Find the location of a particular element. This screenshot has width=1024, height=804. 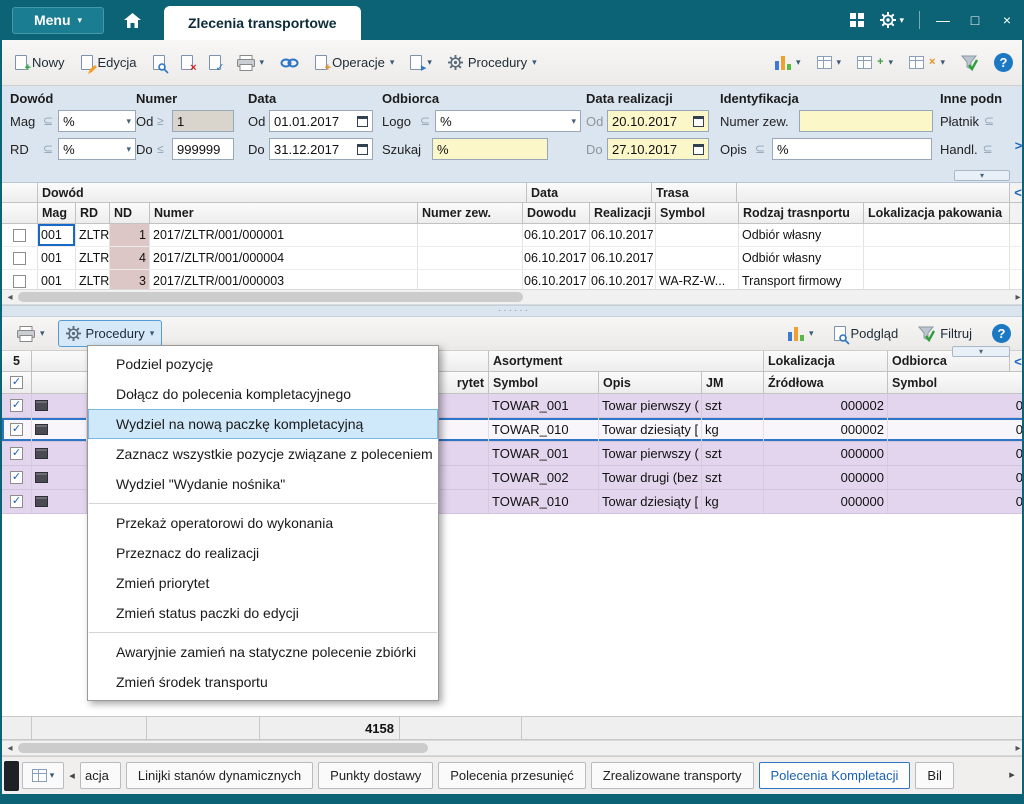

maximize-button: □ is located at coordinates (975, 20).